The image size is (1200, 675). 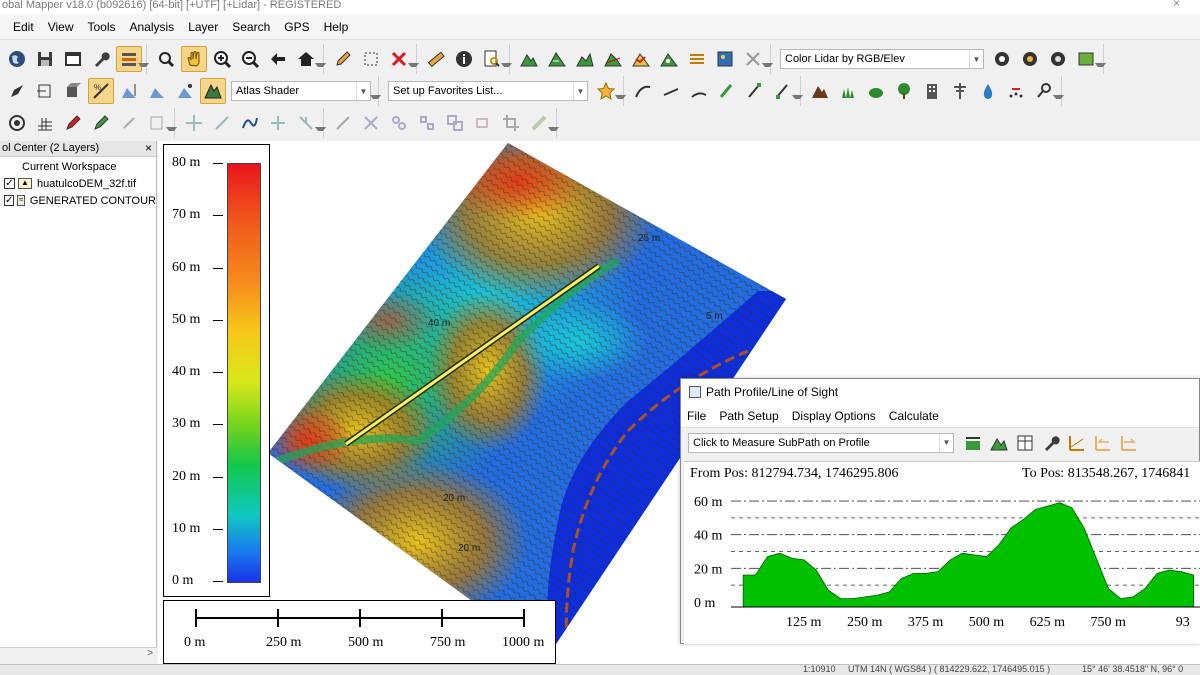 I want to click on lidar-gear-icon, so click(x=1002, y=59).